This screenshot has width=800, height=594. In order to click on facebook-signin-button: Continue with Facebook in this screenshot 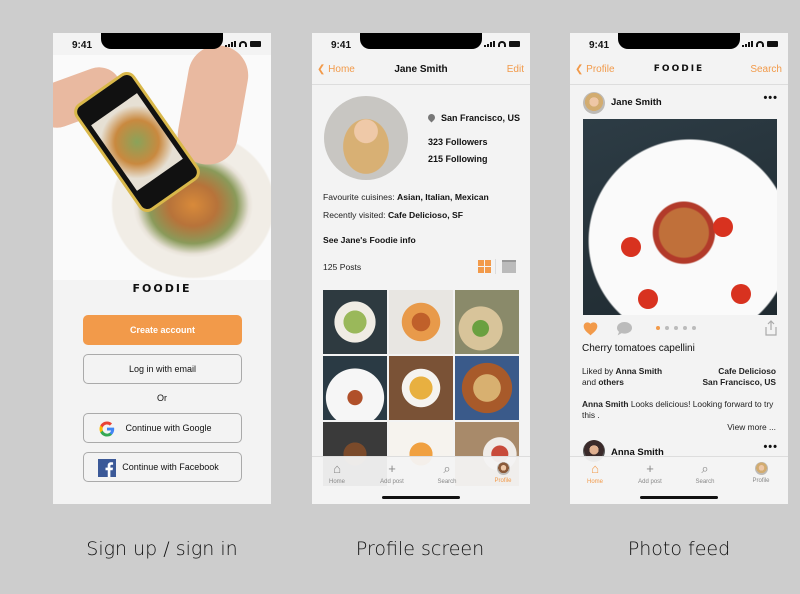, I will do `click(162, 467)`.